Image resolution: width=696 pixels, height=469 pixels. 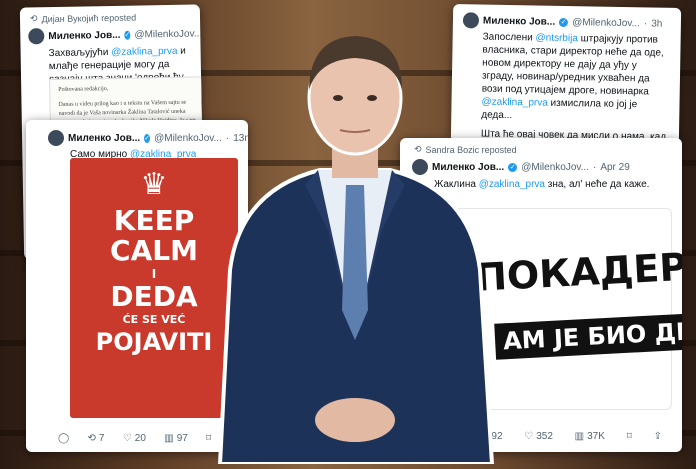 What do you see at coordinates (578, 271) in the screenshot?
I see `sticker-line-1: ПОКАДЕРИ,` at bounding box center [578, 271].